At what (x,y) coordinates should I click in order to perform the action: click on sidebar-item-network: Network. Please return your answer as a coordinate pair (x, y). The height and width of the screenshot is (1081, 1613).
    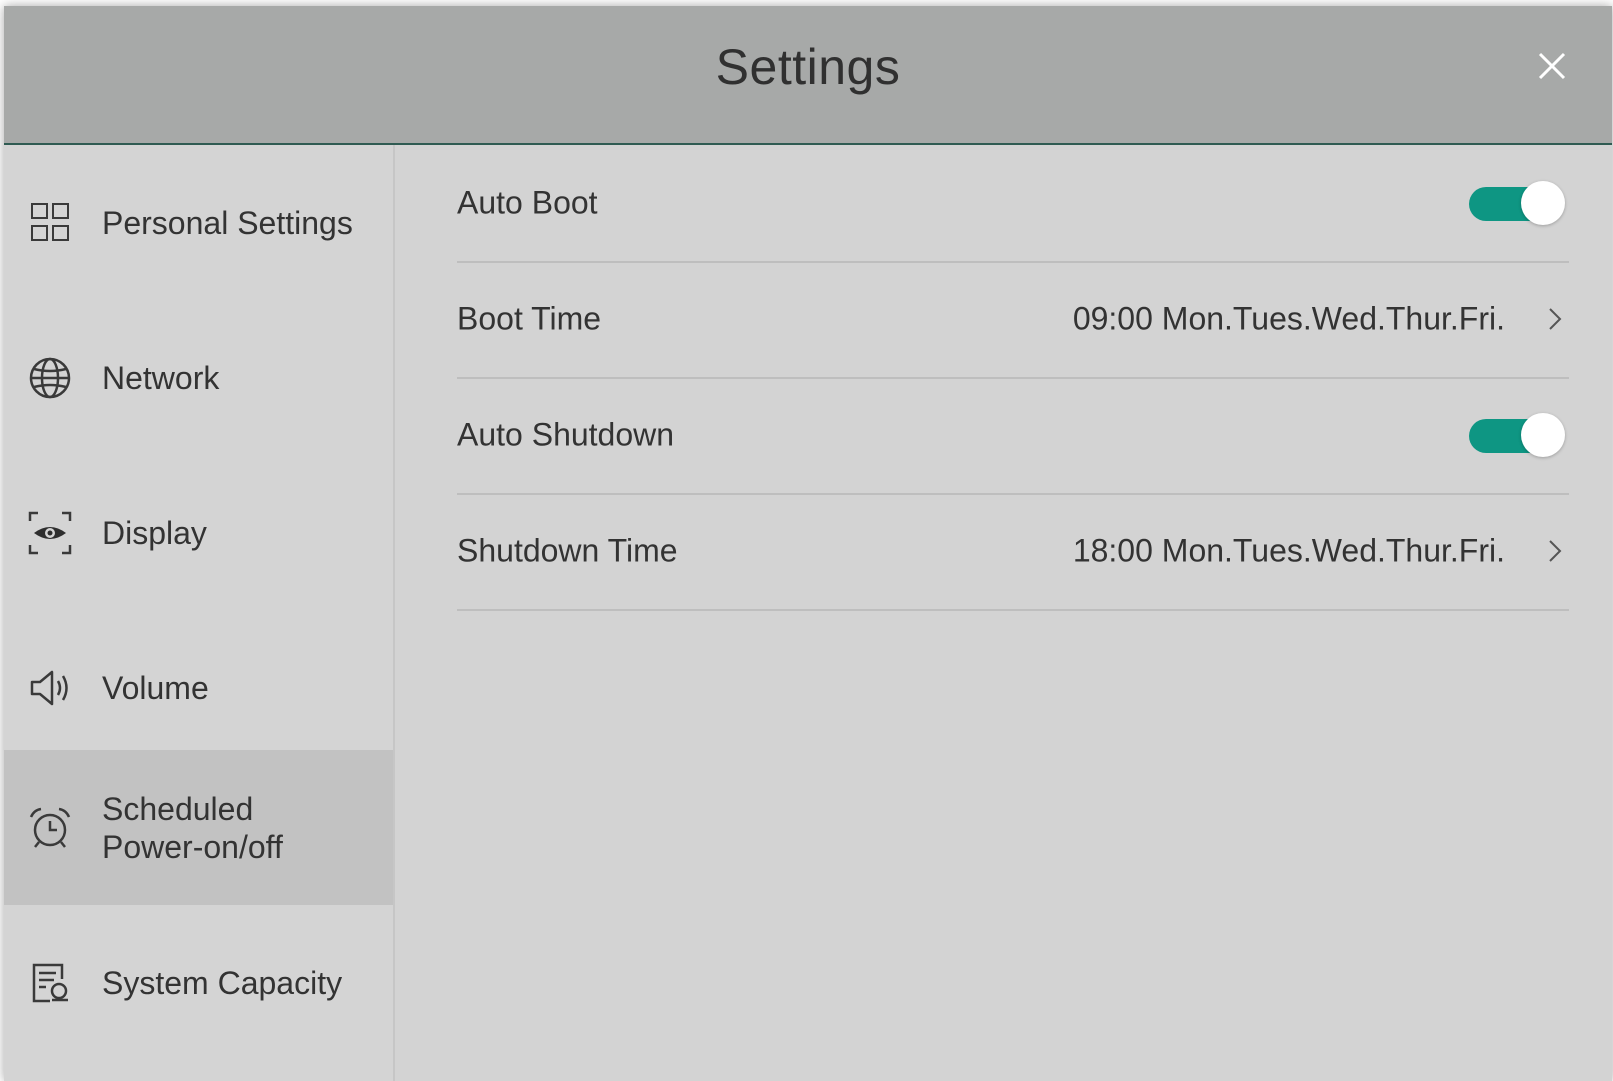
    Looking at the image, I should click on (198, 377).